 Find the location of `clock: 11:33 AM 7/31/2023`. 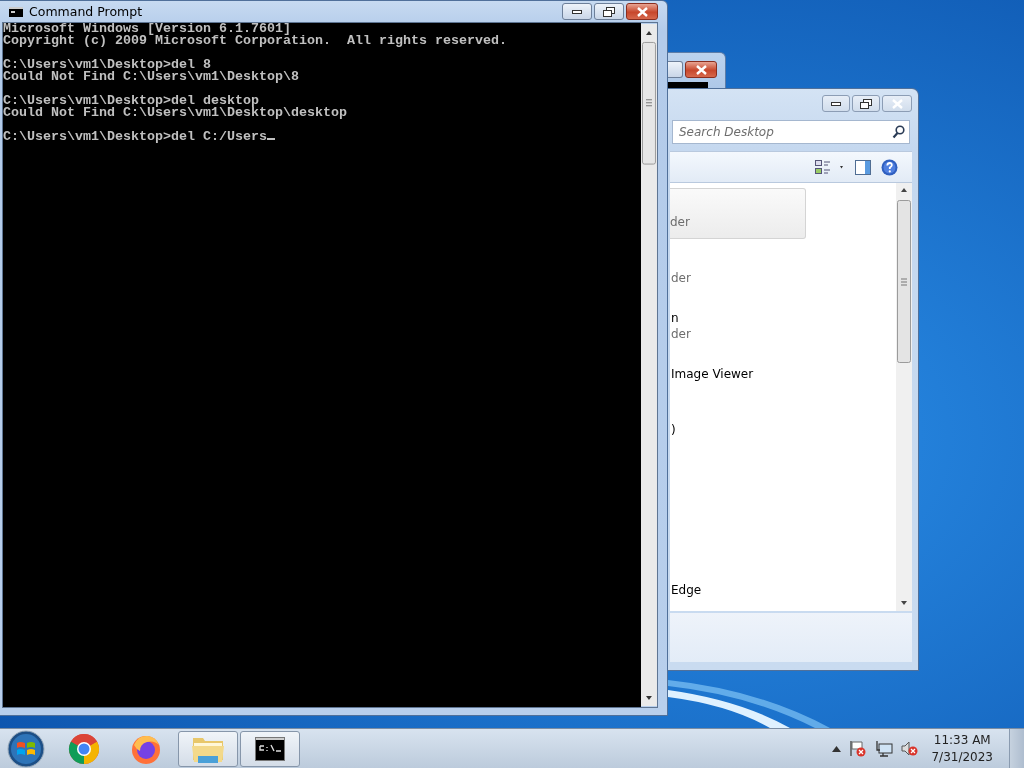

clock: 11:33 AM 7/31/2023 is located at coordinates (962, 748).